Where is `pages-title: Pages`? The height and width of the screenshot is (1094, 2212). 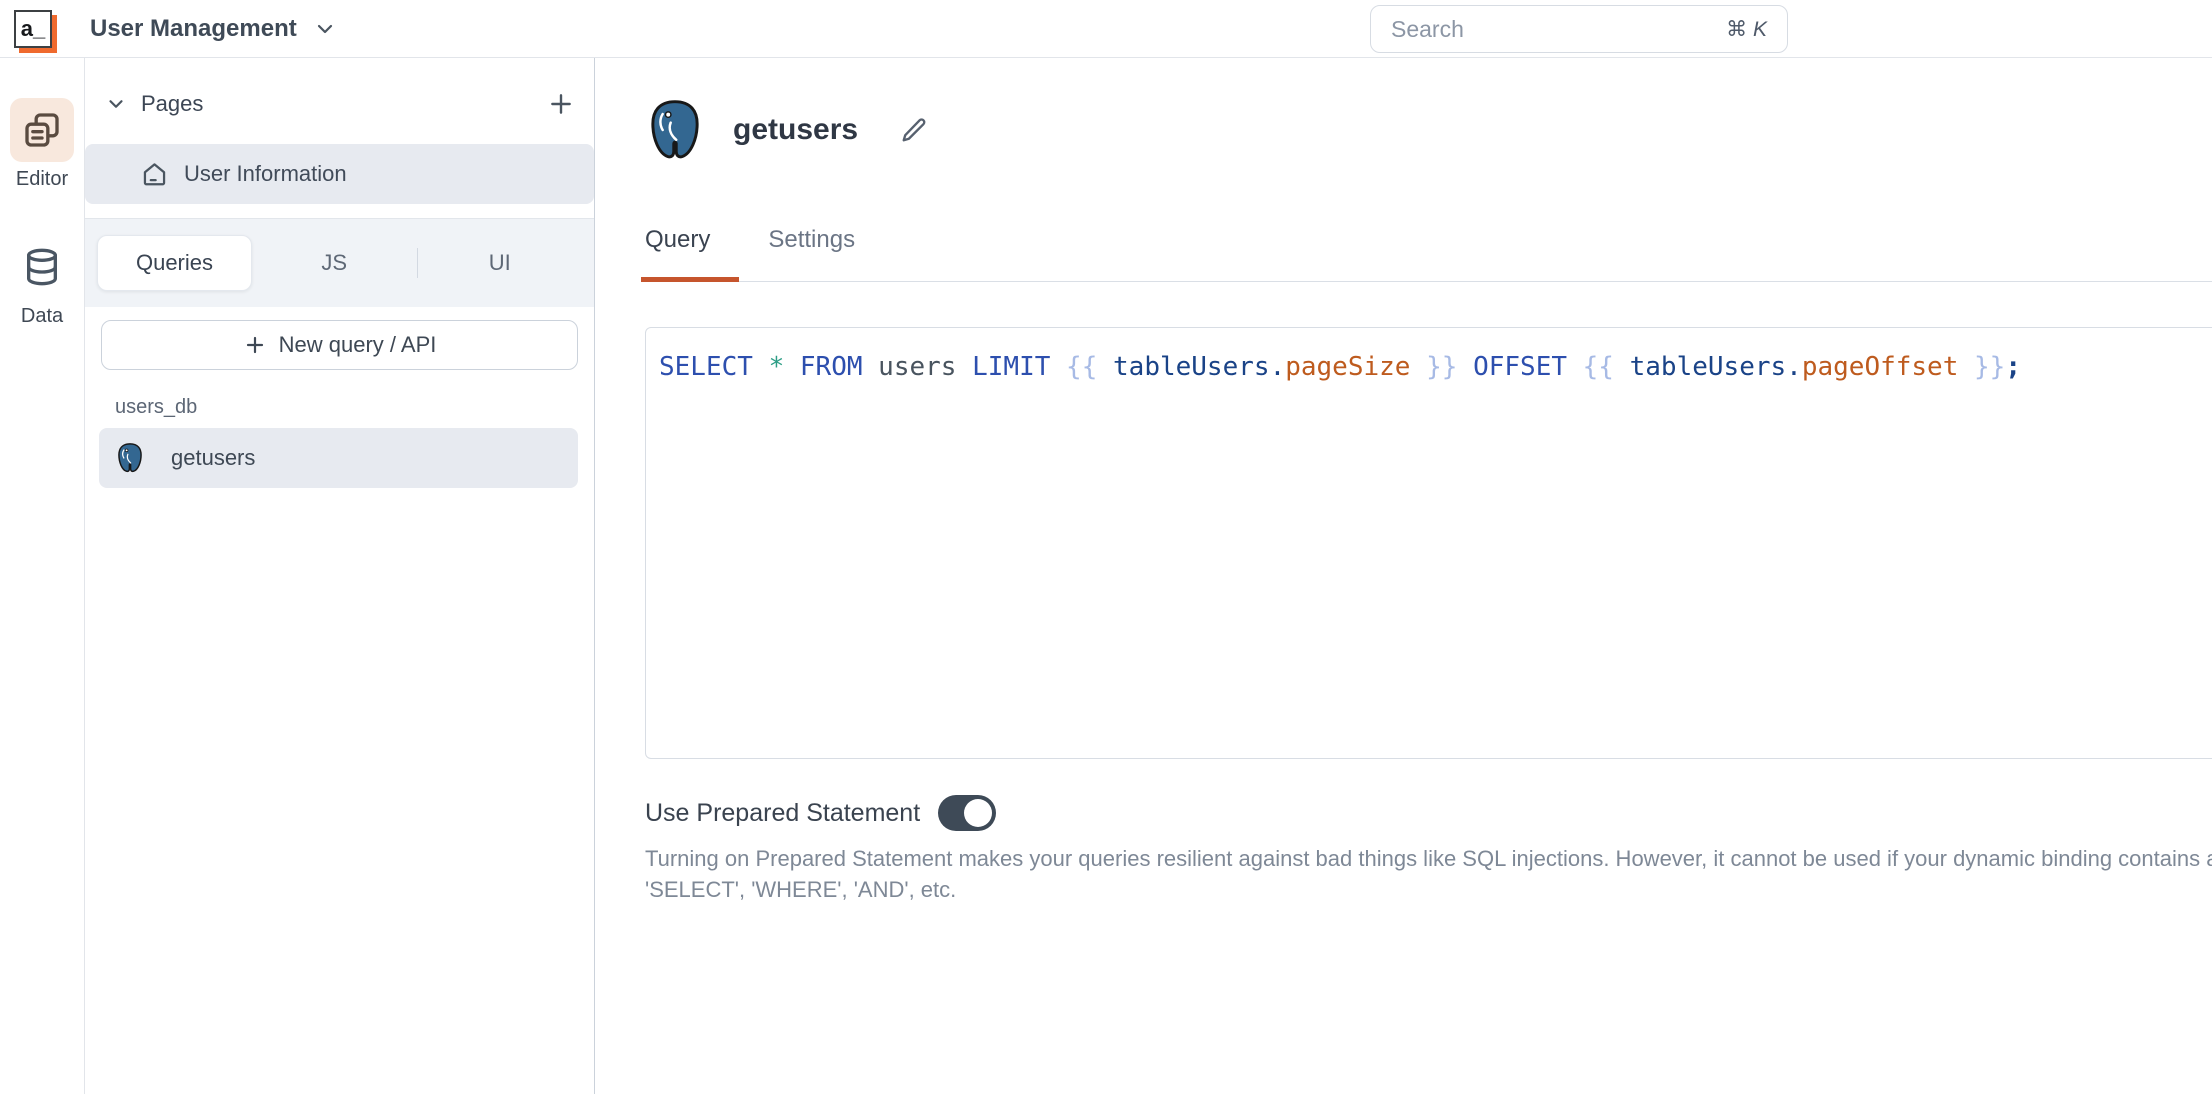 pages-title: Pages is located at coordinates (172, 103).